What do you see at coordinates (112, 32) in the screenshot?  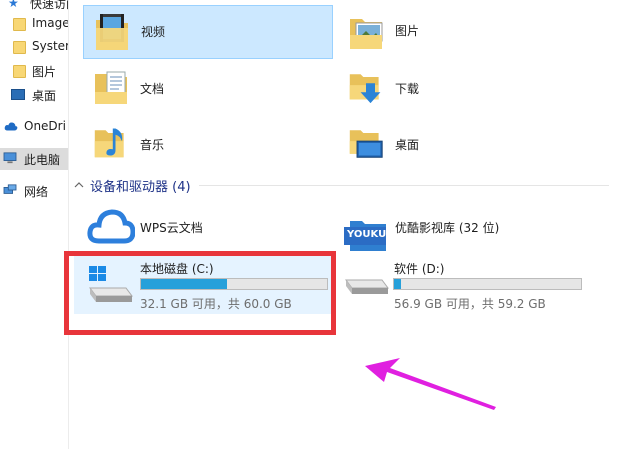 I see `video-folder-icon` at bounding box center [112, 32].